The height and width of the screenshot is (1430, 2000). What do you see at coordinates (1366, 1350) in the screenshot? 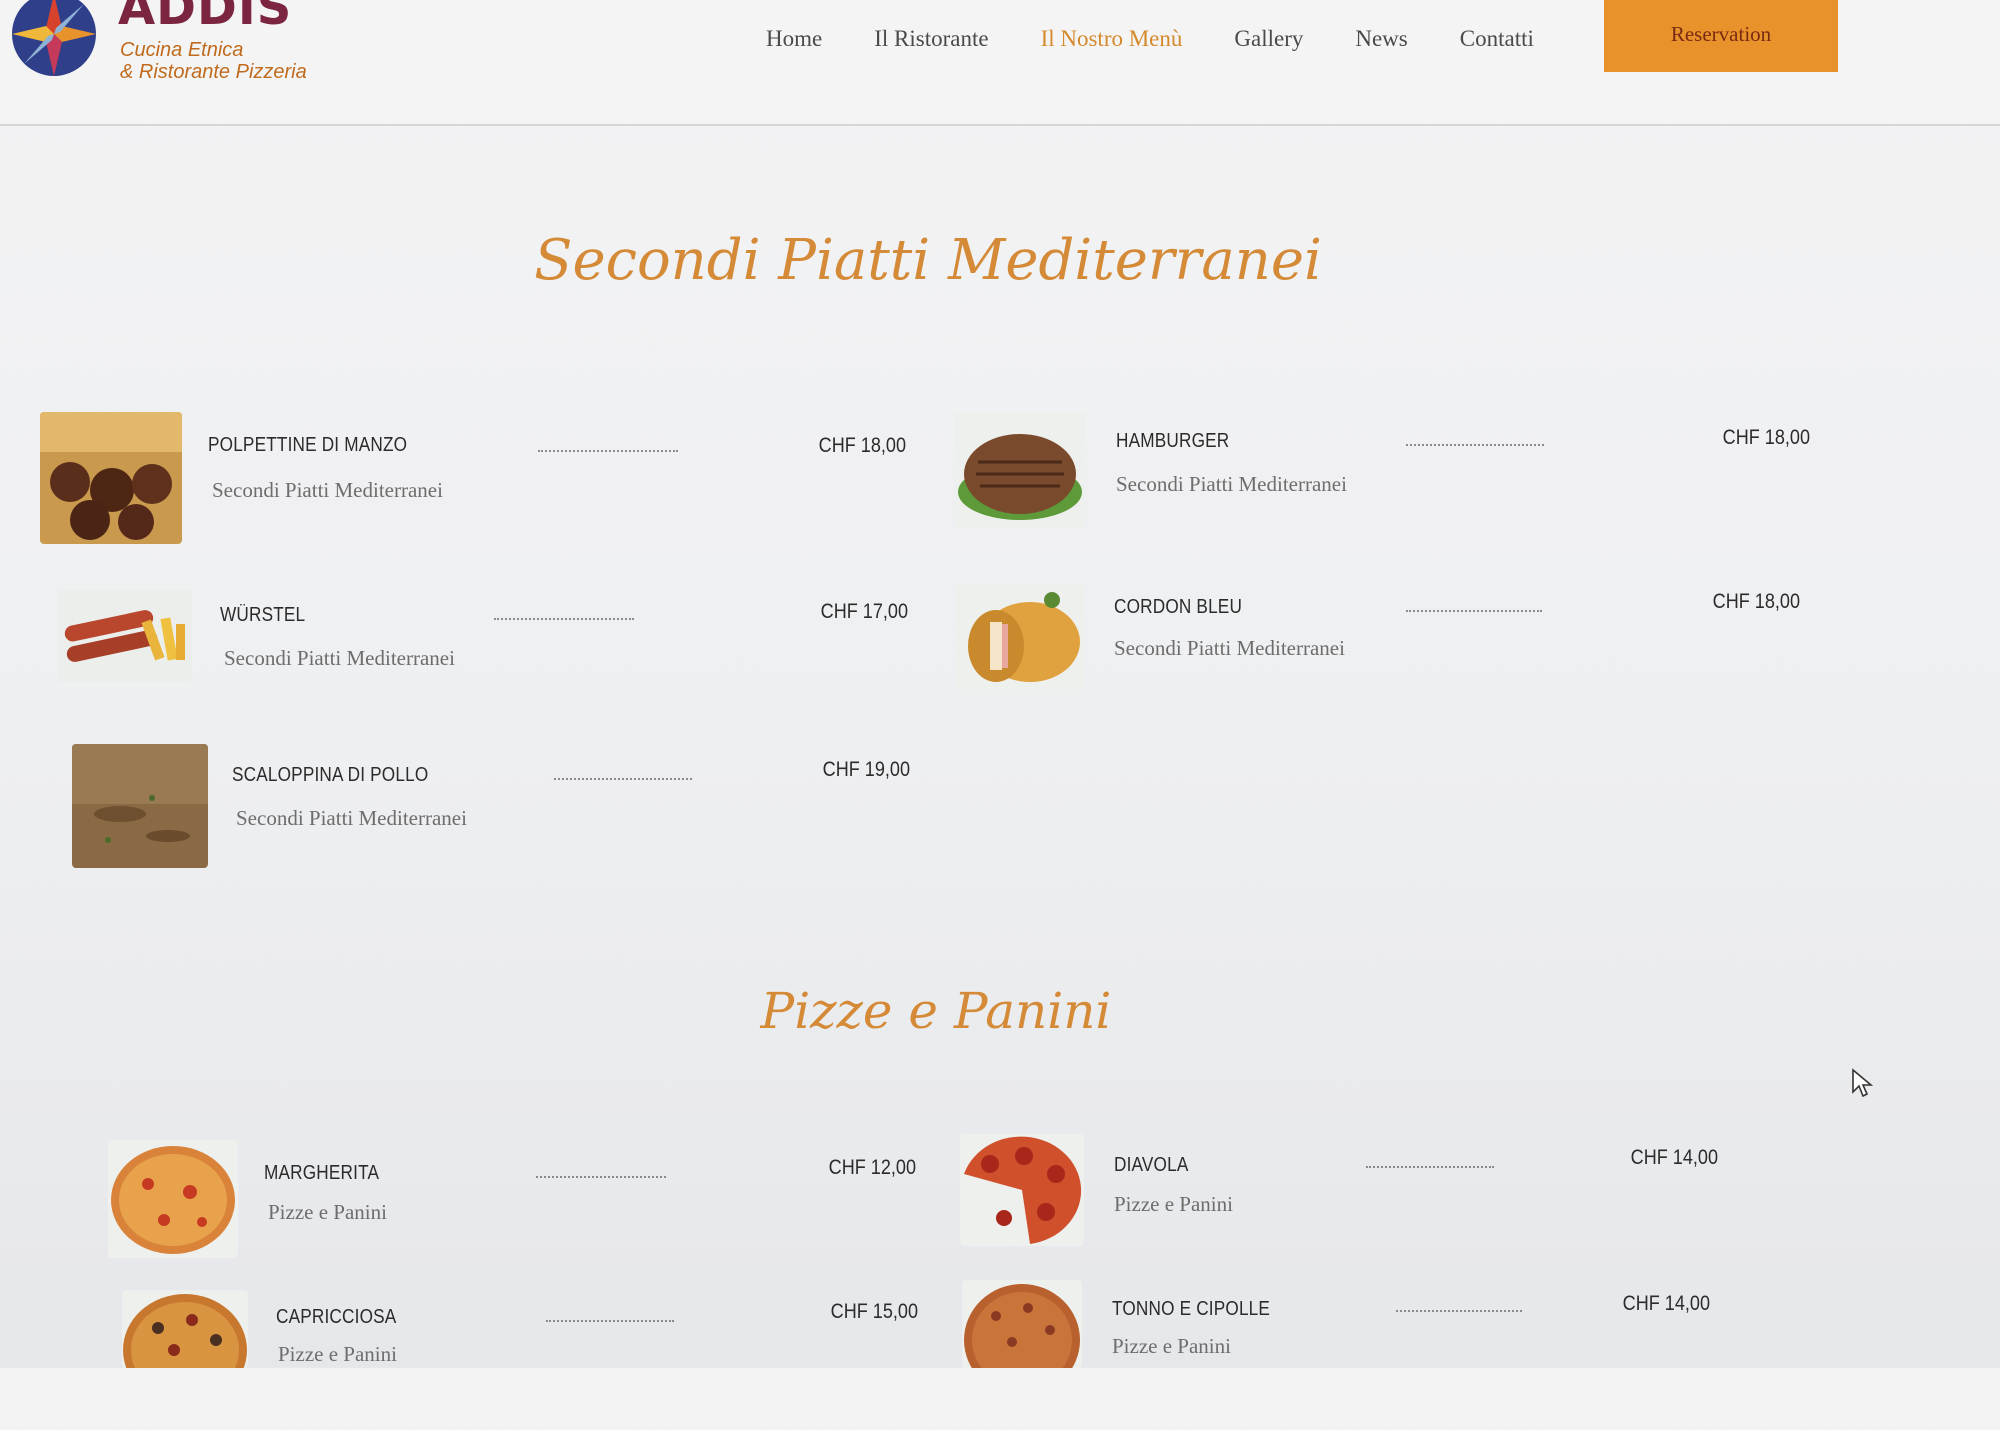
I see `menu-item: TONNO E CIPOLLE Pizze e Panini CHF 14,00` at bounding box center [1366, 1350].